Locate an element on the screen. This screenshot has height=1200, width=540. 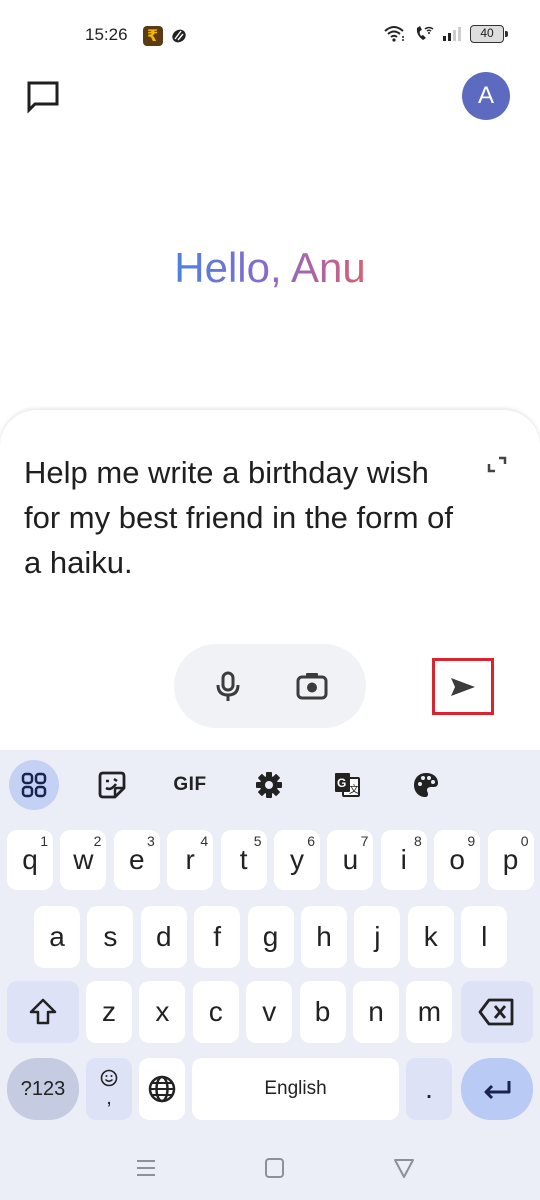
navigation-bar is located at coordinates (270, 1170).